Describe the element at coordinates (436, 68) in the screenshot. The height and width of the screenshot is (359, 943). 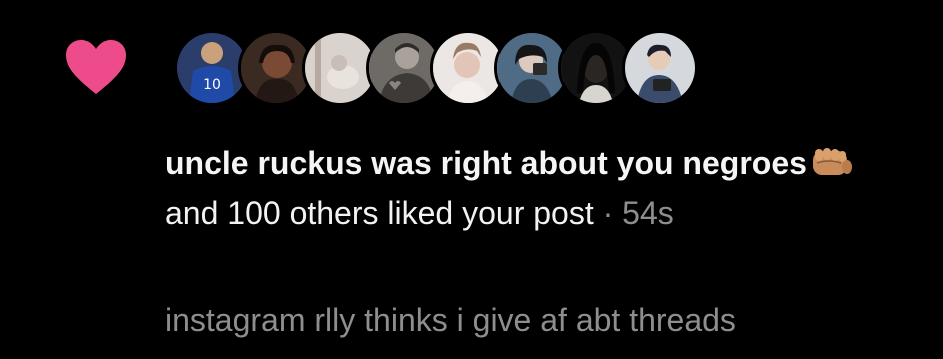
I see `liker-avatars: 10` at that location.